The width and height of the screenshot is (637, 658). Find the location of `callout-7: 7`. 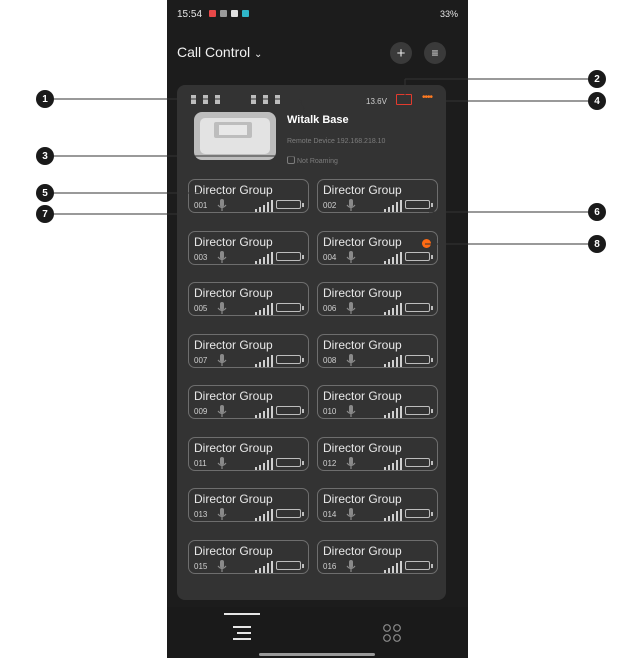

callout-7: 7 is located at coordinates (45, 214).